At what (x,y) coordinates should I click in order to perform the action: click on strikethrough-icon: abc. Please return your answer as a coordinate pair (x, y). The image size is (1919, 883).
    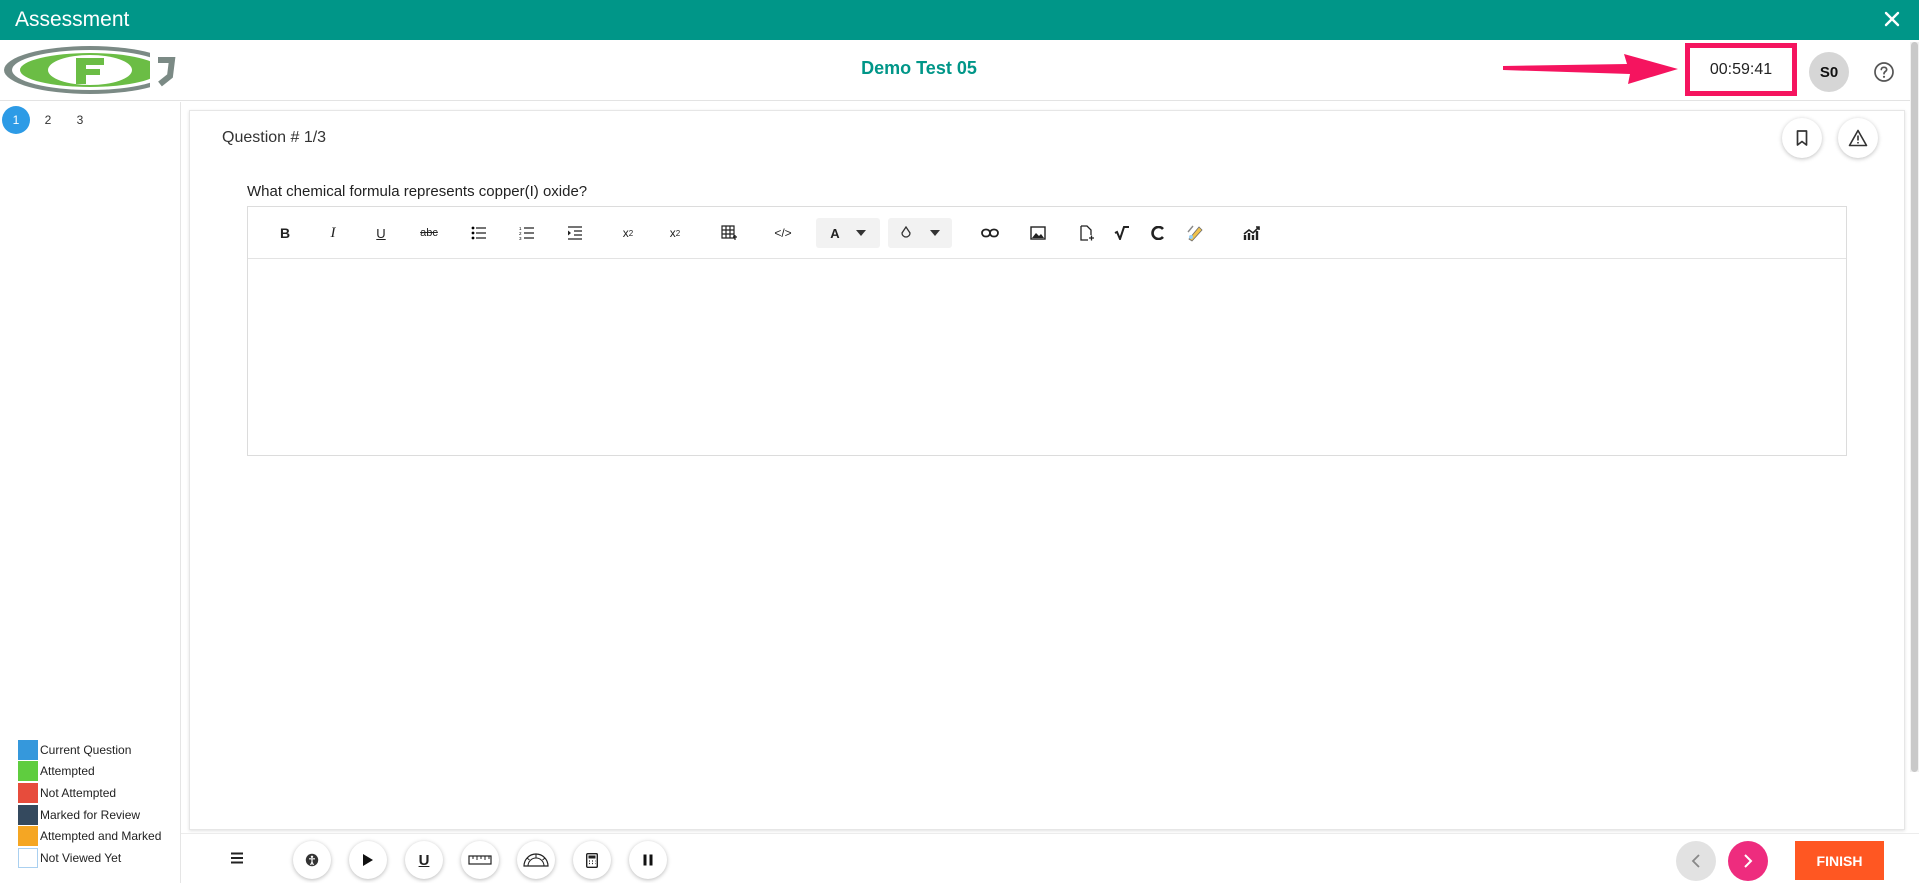
    Looking at the image, I should click on (429, 233).